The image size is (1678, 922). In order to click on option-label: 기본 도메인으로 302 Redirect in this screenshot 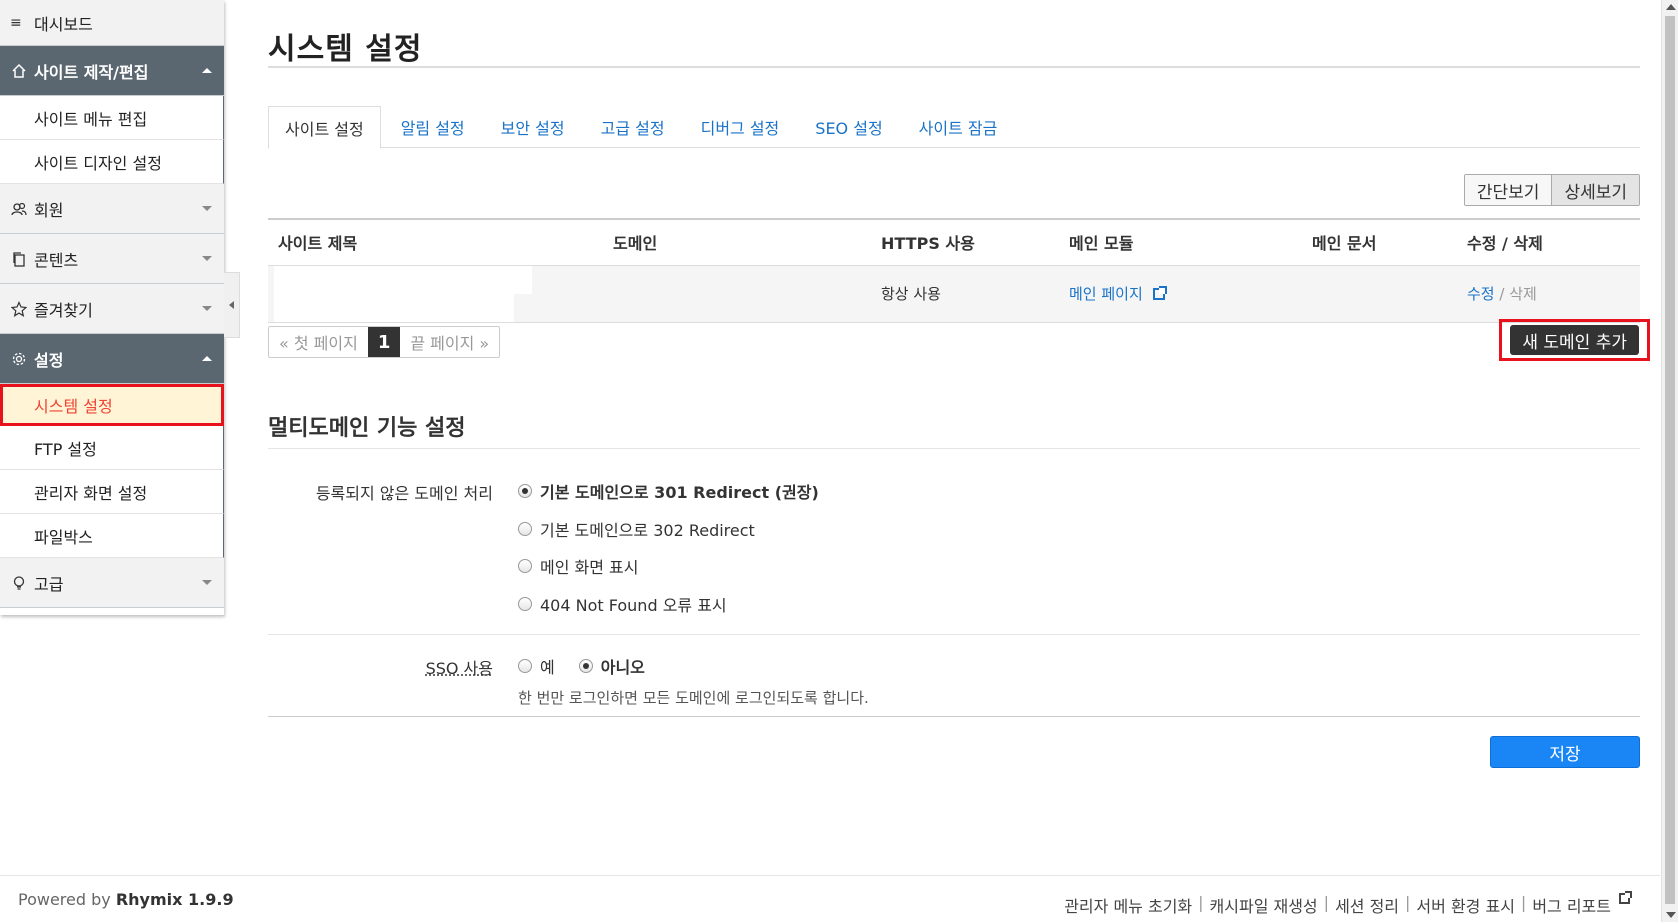, I will do `click(647, 530)`.